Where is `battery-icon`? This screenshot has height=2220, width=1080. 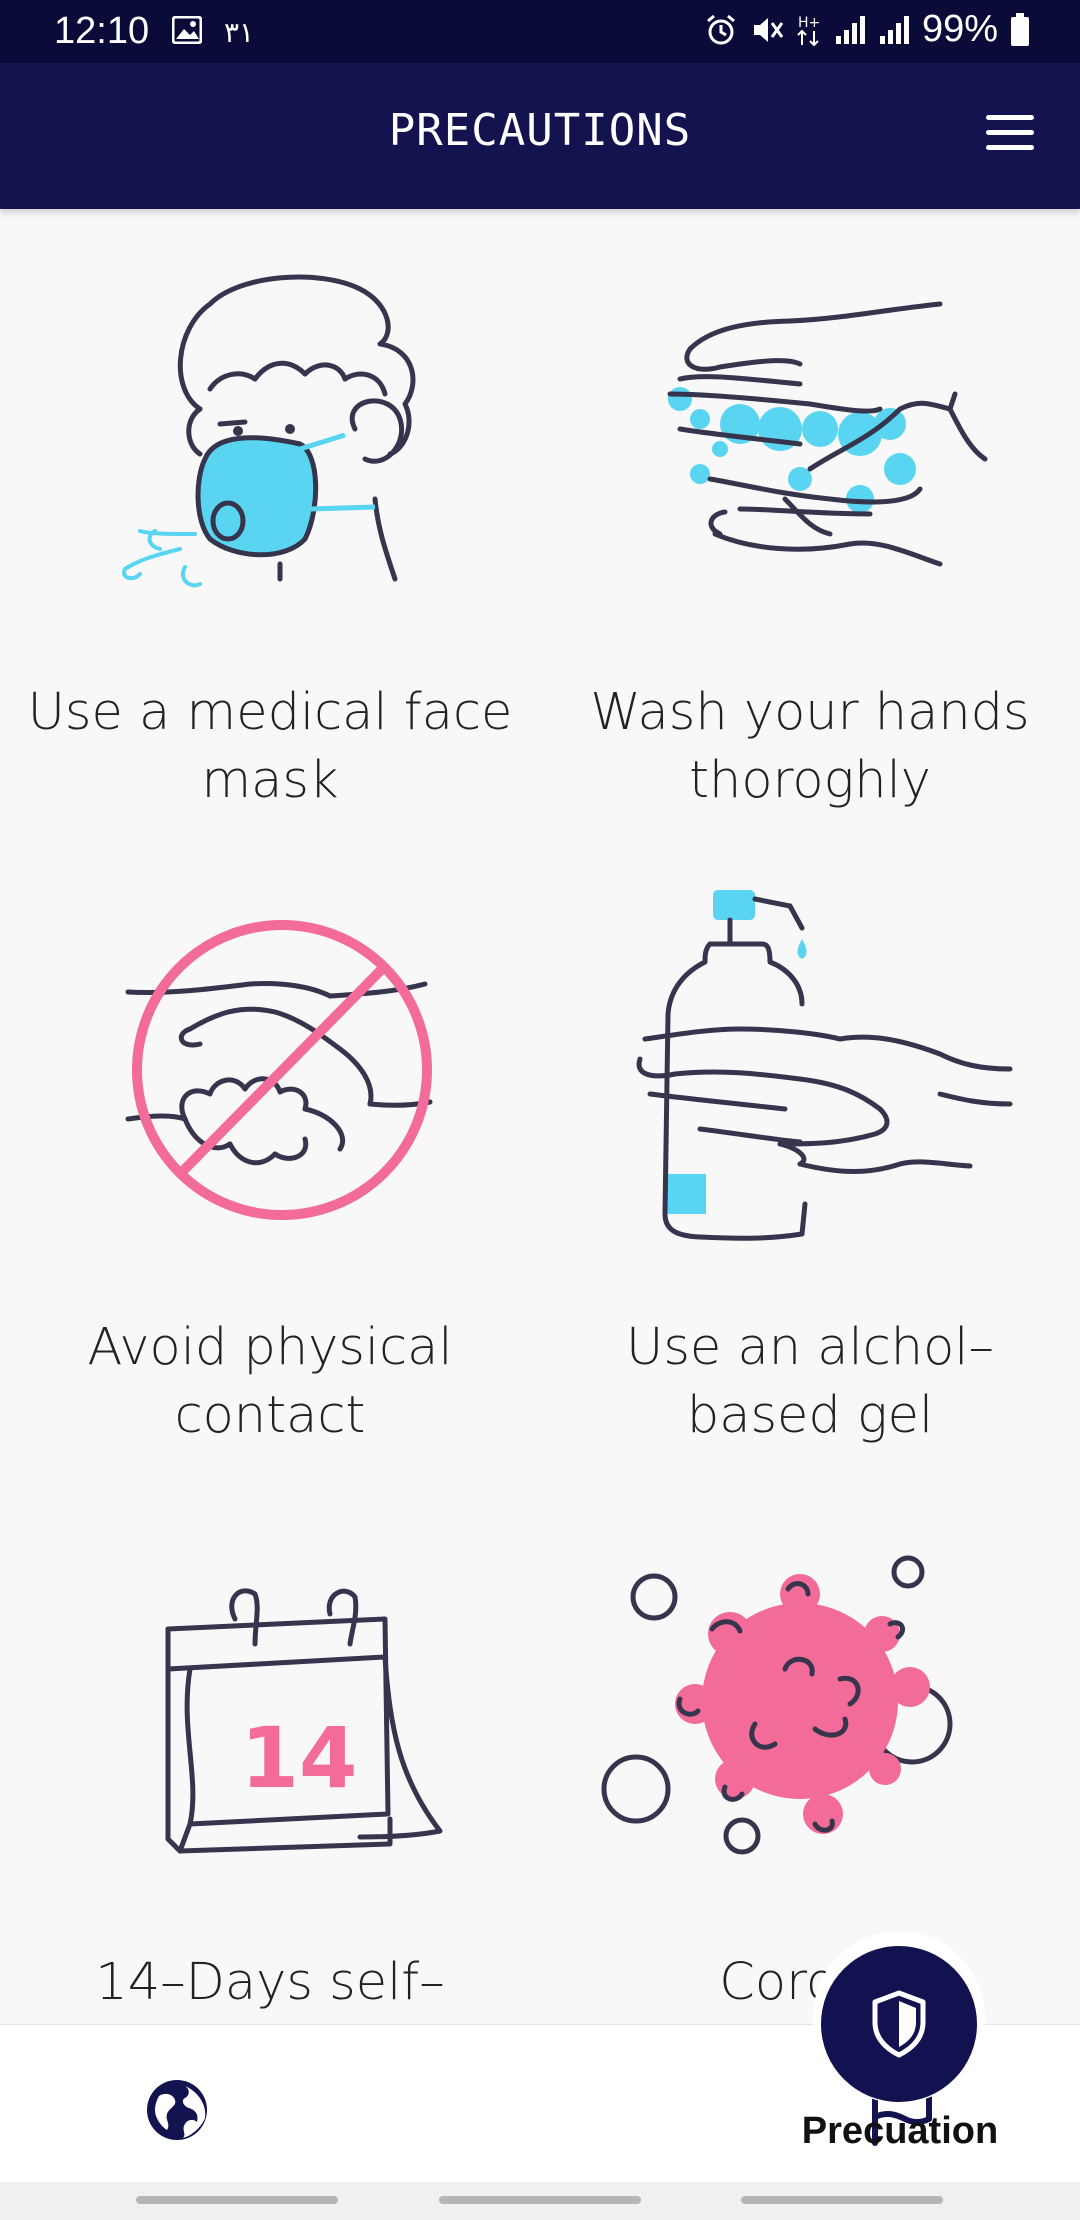 battery-icon is located at coordinates (1020, 29).